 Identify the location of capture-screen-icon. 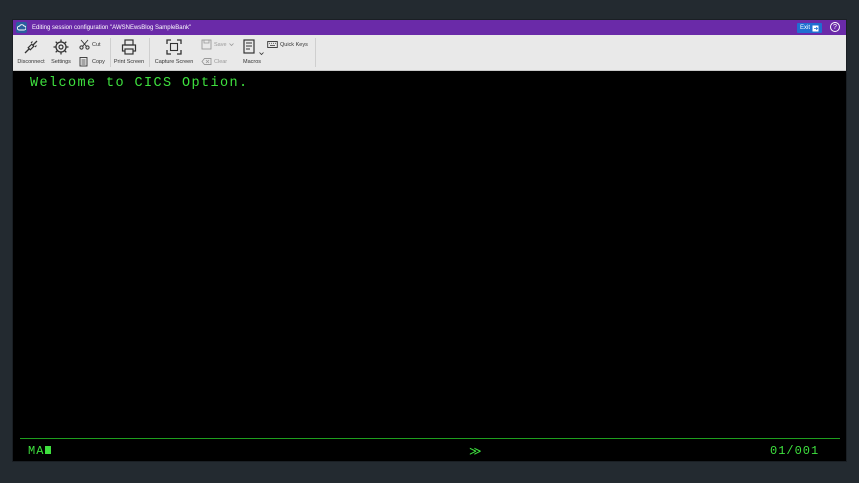
(174, 47).